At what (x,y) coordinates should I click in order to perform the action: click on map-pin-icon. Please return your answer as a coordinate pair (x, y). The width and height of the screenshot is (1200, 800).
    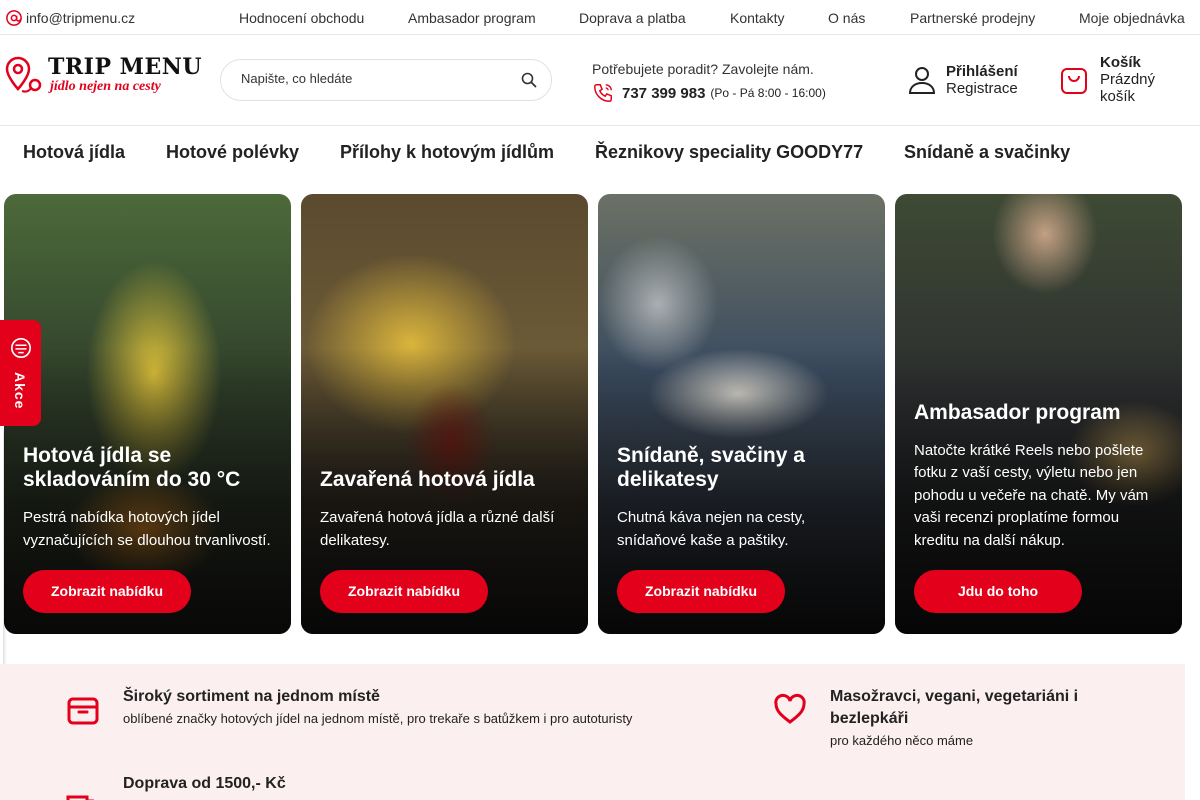
    Looking at the image, I should click on (23, 74).